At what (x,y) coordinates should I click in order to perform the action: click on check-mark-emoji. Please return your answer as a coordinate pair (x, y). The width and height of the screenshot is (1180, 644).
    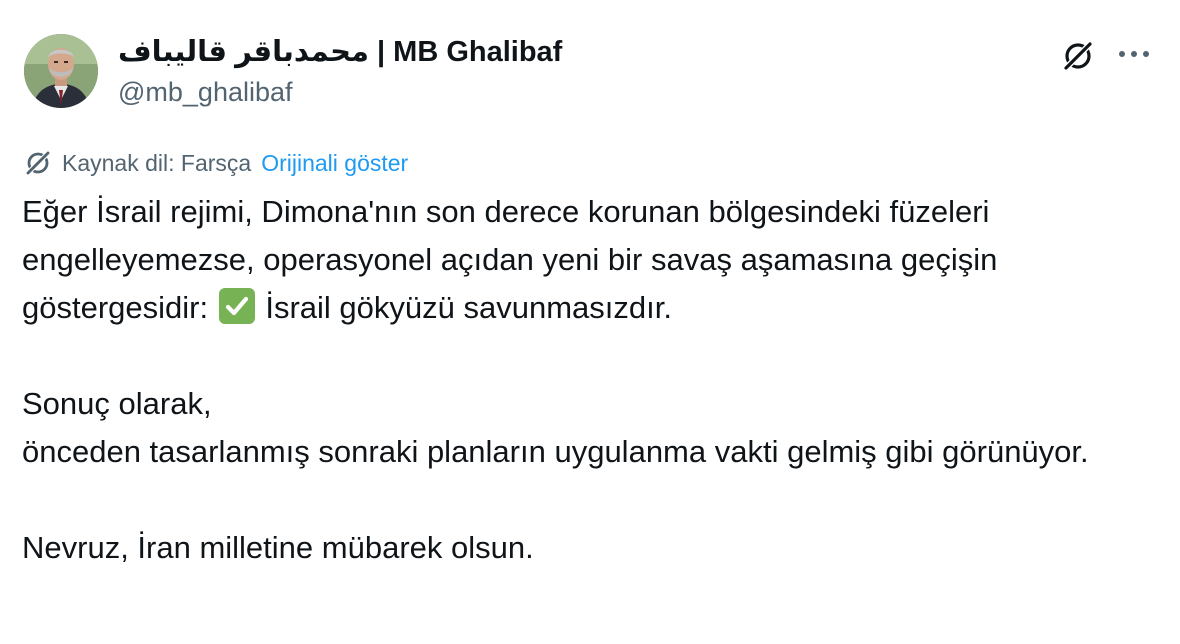
    Looking at the image, I should click on (236, 306).